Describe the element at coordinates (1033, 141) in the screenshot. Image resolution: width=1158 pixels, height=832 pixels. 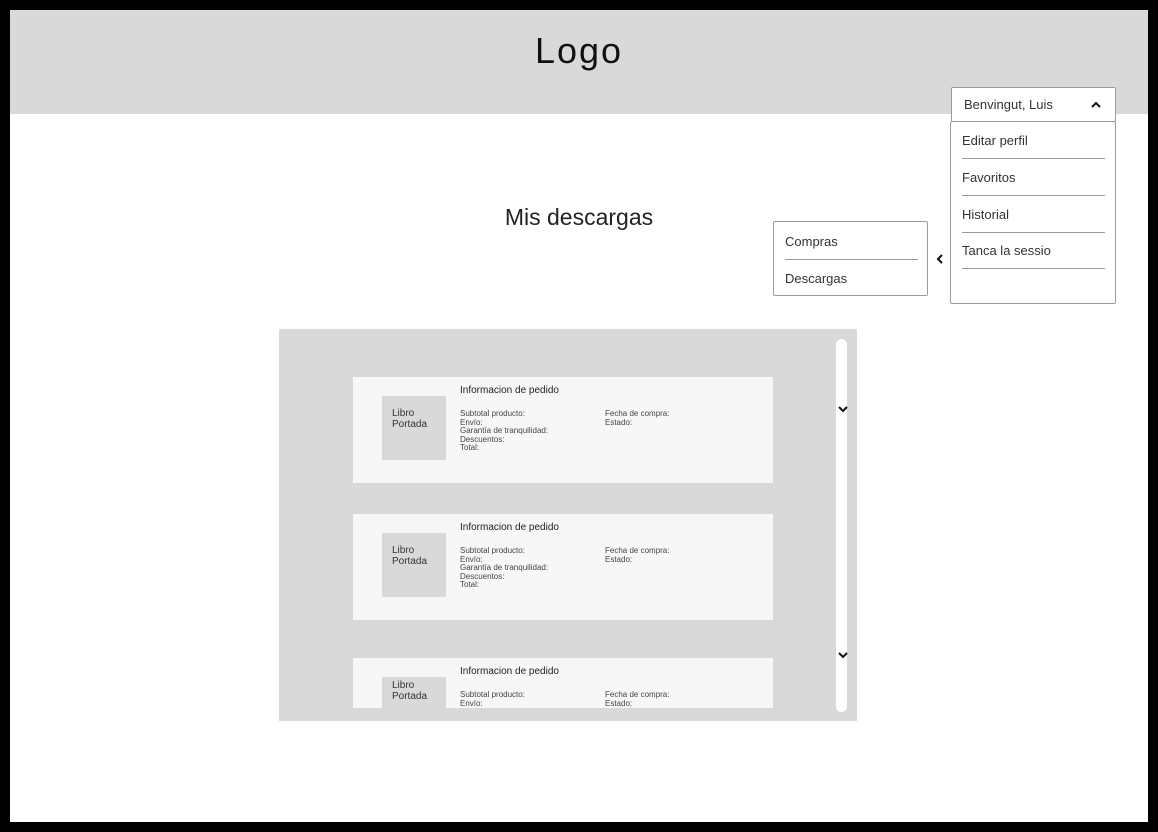
I see `menu-item-editar-perfil: Editar perfil` at that location.